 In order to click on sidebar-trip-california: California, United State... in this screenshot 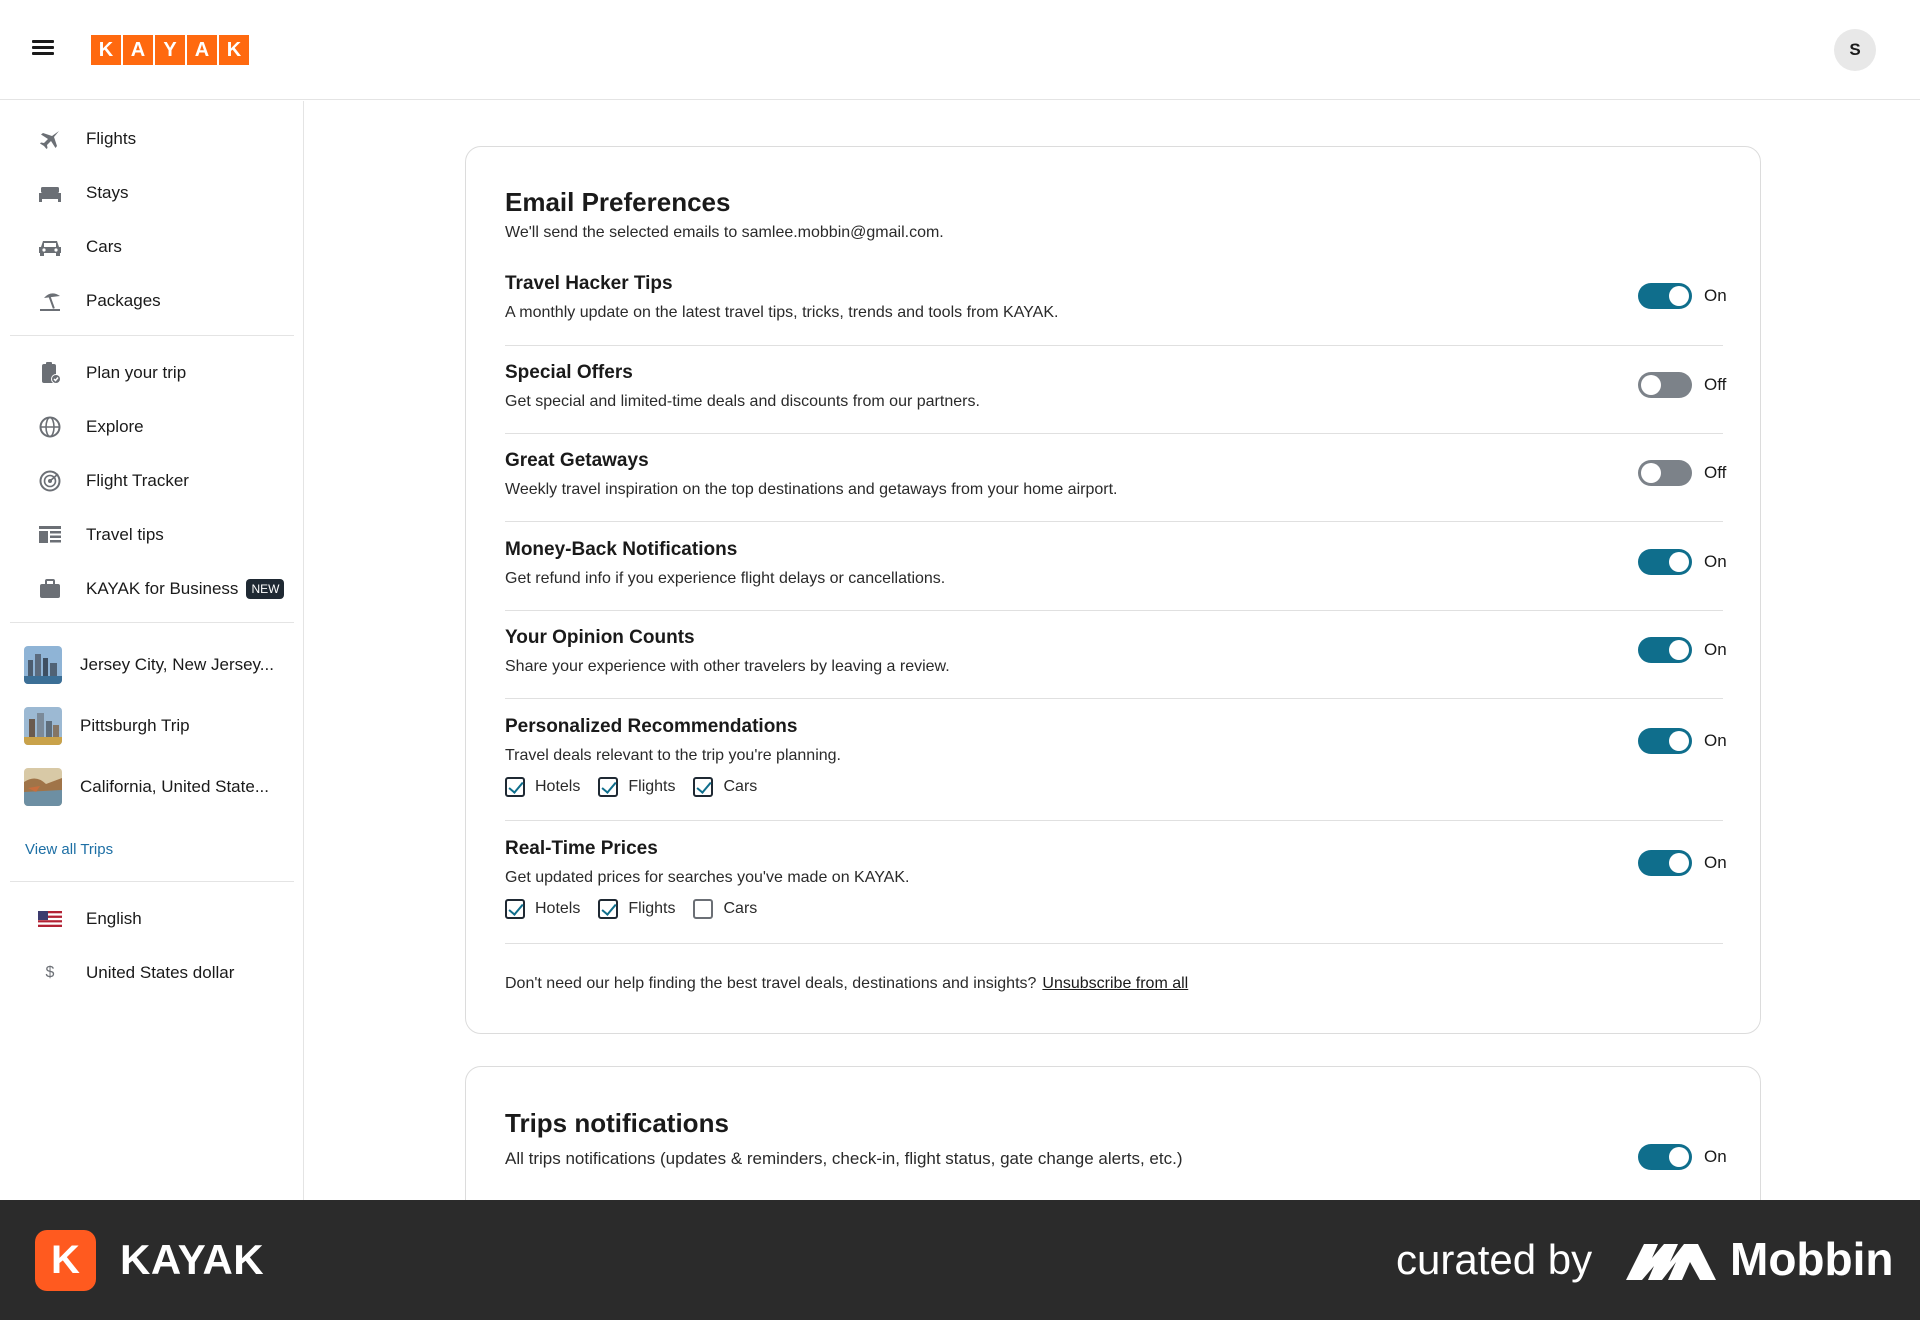, I will do `click(152, 787)`.